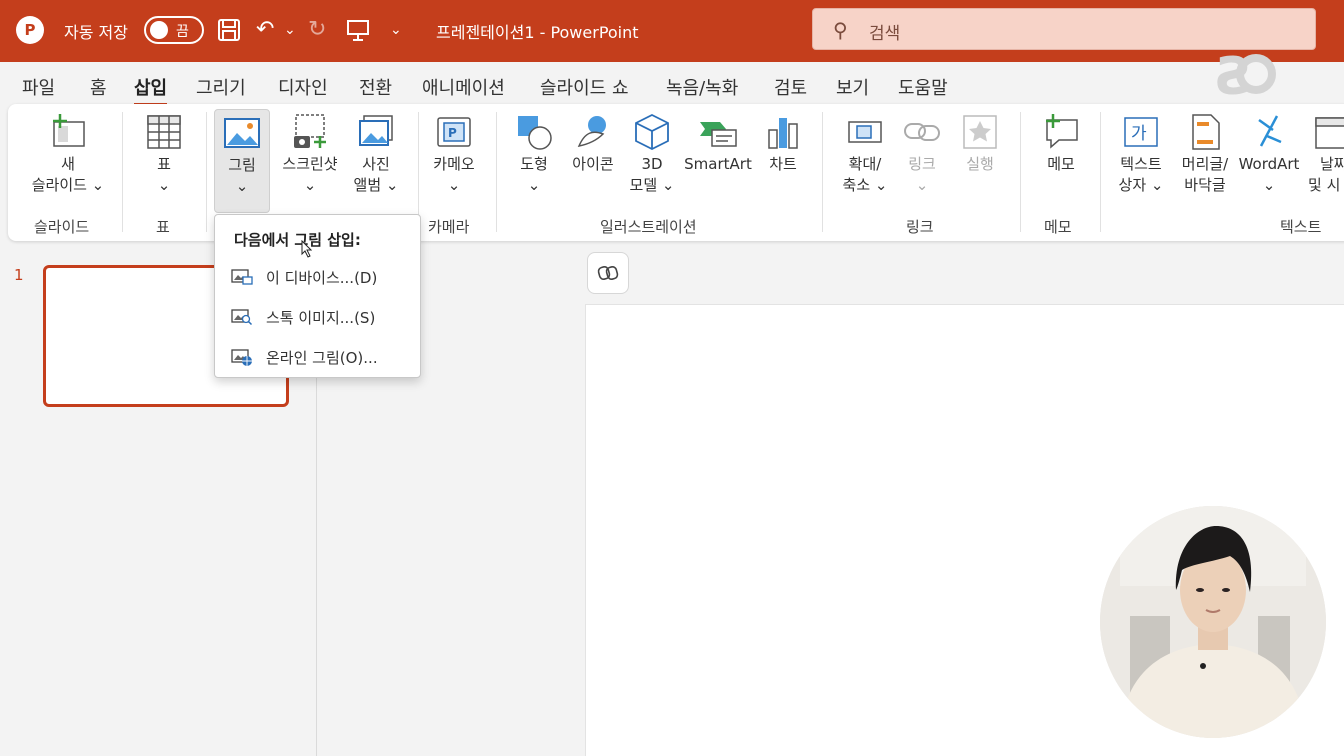 The height and width of the screenshot is (756, 1344). Describe the element at coordinates (221, 87) in the screenshot. I see `tab-draw: 그리기` at that location.